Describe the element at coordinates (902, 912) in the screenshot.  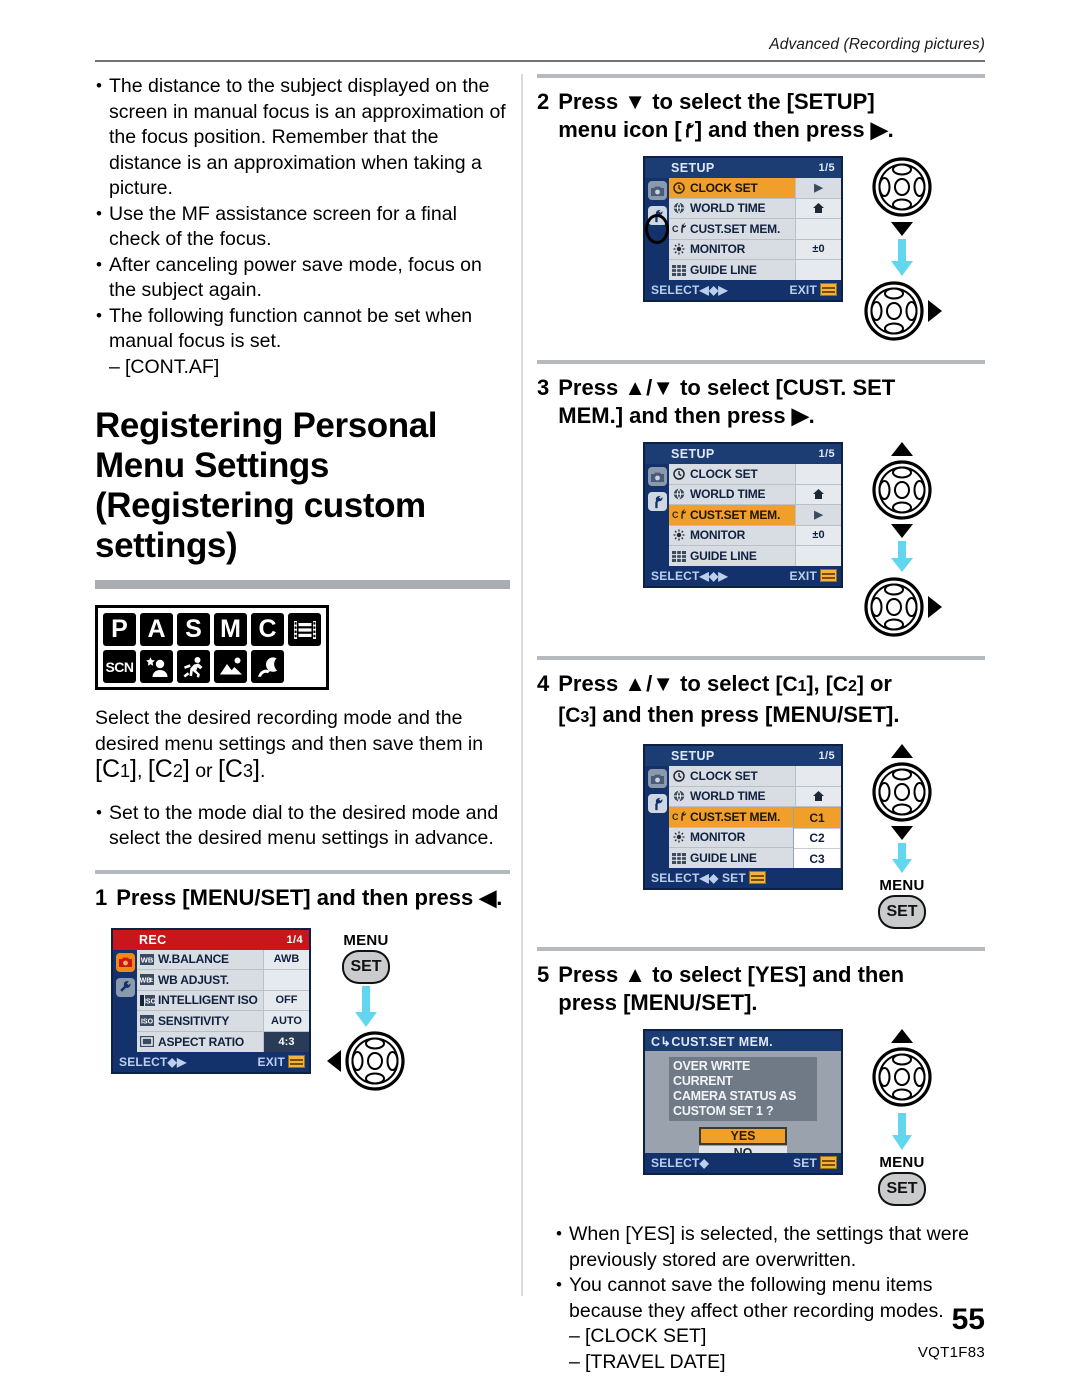
I see `set-label: SET` at that location.